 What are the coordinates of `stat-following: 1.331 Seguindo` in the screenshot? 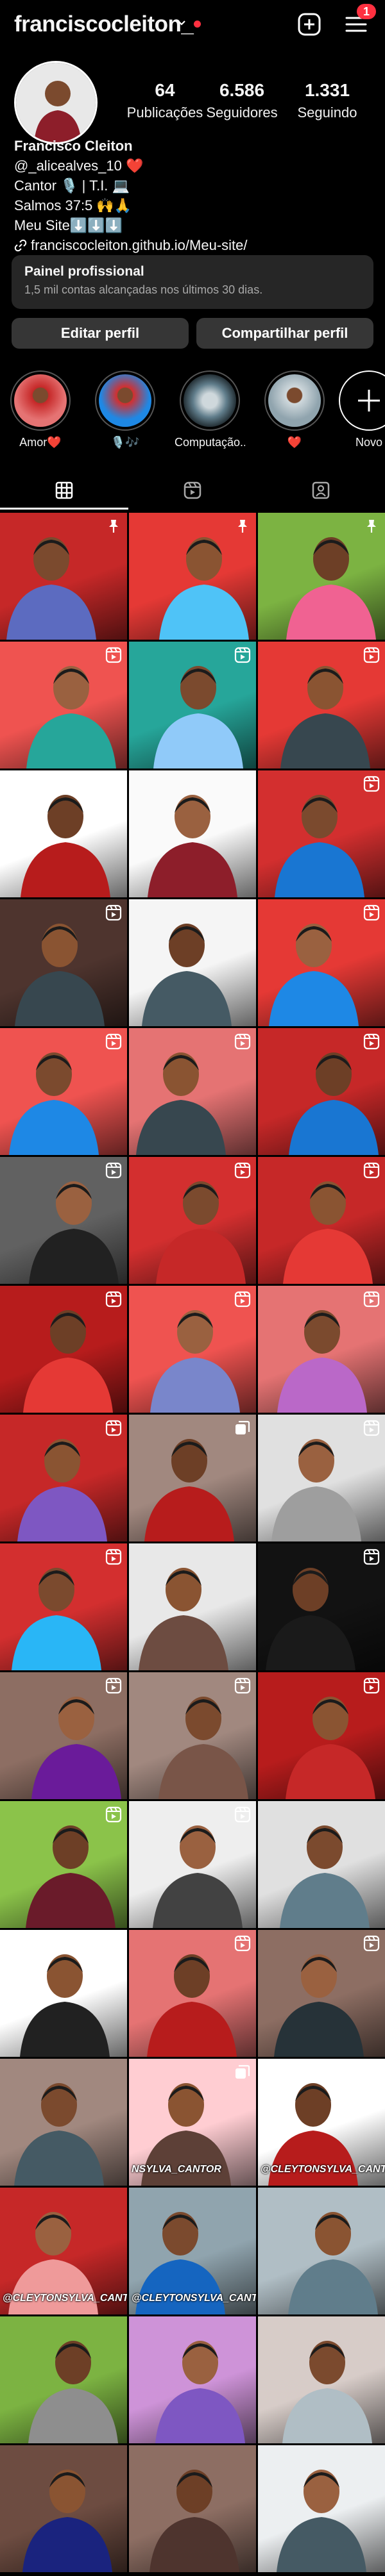 It's located at (327, 100).